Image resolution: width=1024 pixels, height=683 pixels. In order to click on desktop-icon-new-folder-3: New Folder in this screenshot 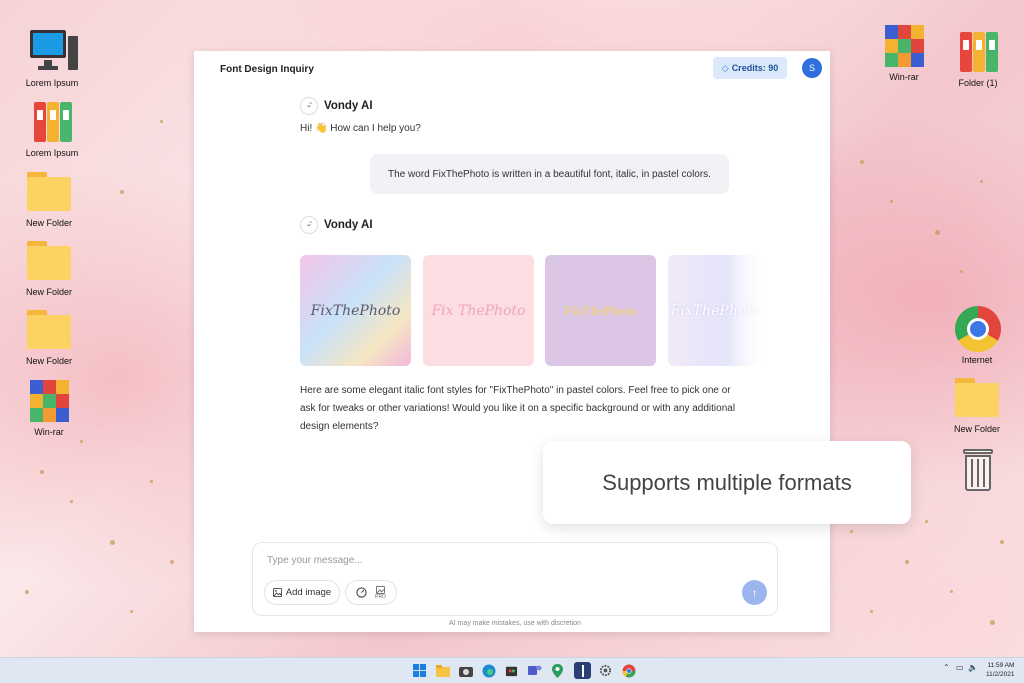, I will do `click(49, 336)`.